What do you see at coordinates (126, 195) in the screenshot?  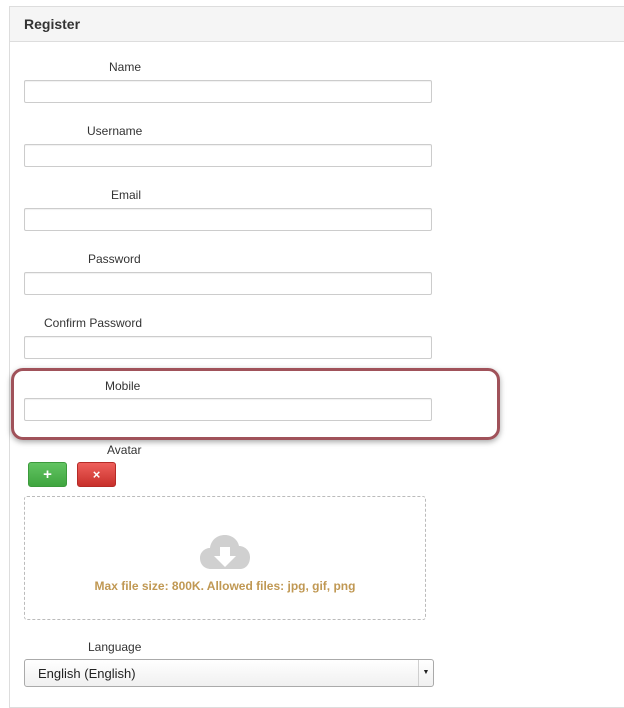 I see `email-label: Email` at bounding box center [126, 195].